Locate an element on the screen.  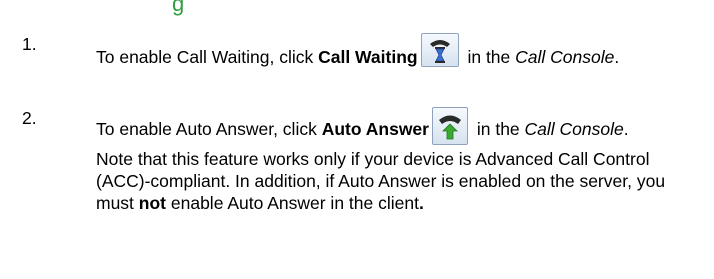
call-waiting-label: Call Waiting is located at coordinates (368, 57).